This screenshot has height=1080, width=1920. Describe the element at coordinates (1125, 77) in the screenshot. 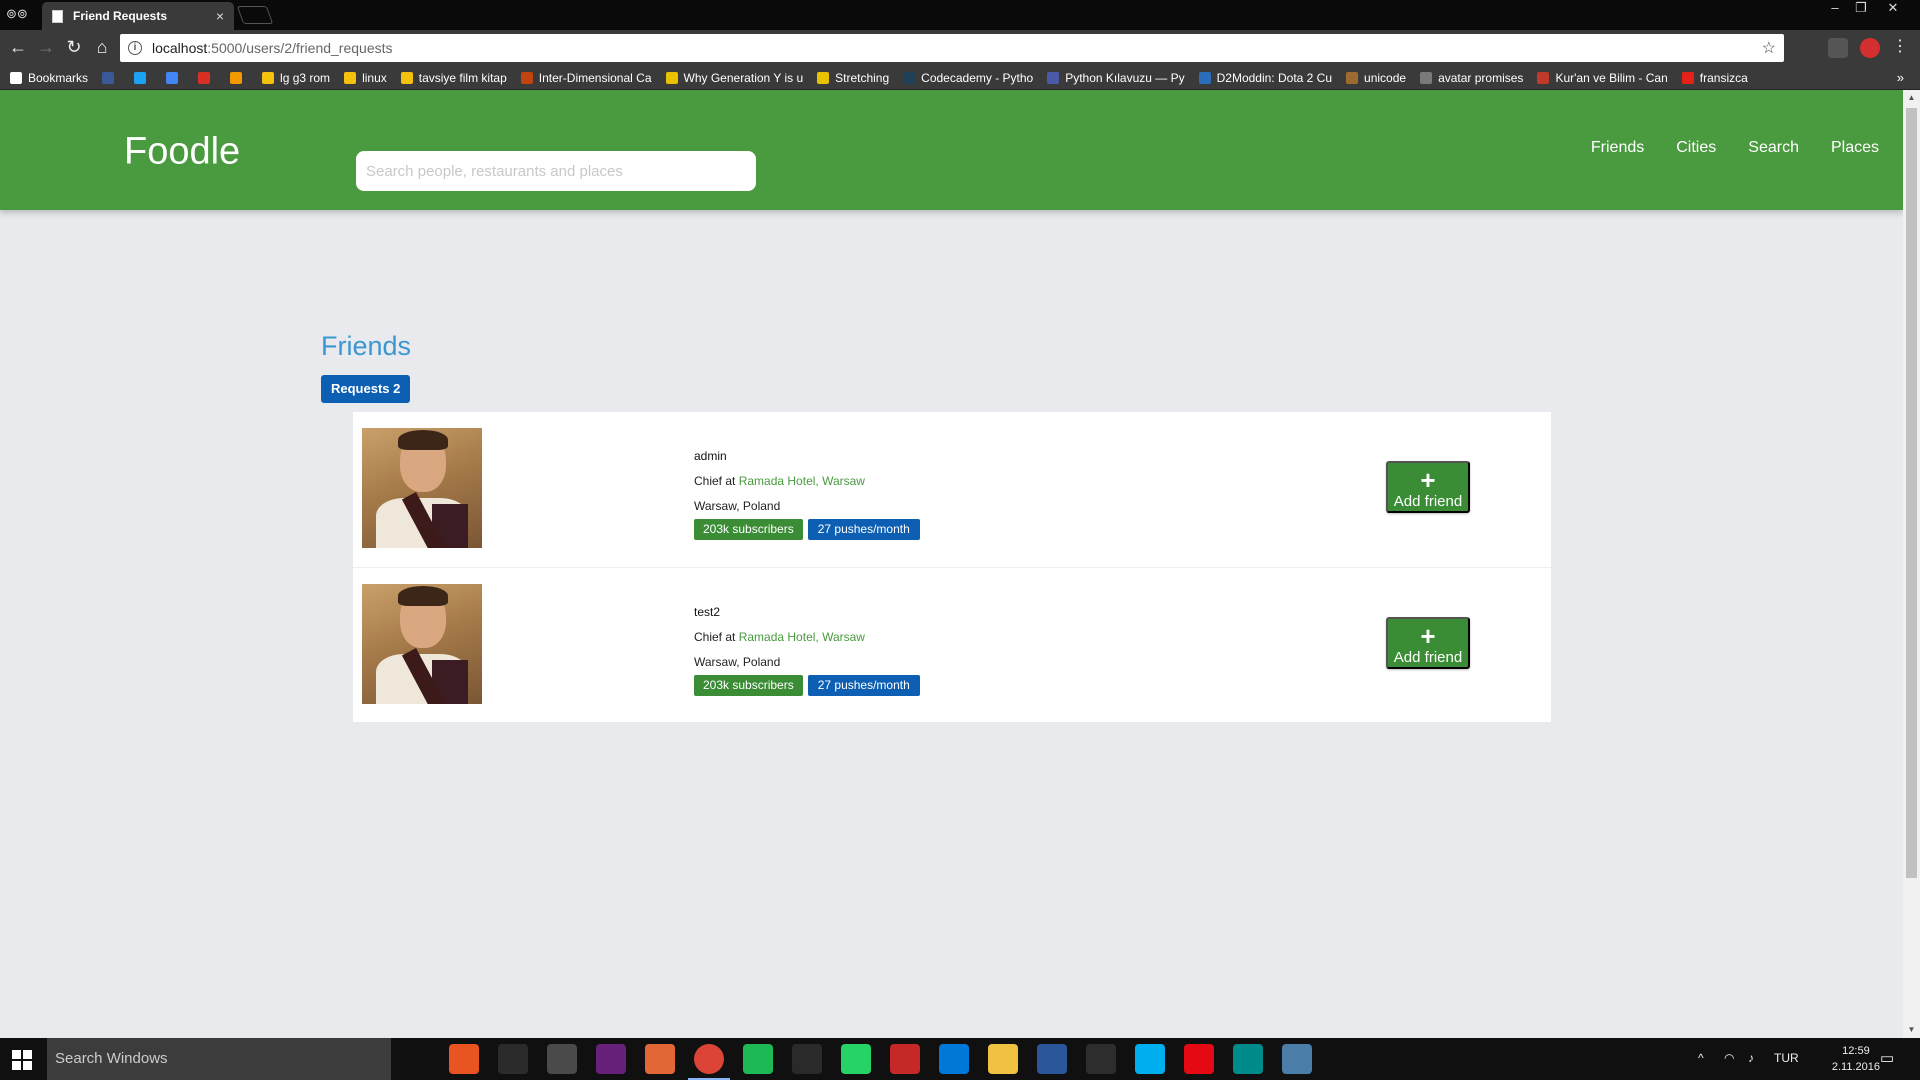

I see `bookmark-label: Python Kılavuzu — Py` at that location.